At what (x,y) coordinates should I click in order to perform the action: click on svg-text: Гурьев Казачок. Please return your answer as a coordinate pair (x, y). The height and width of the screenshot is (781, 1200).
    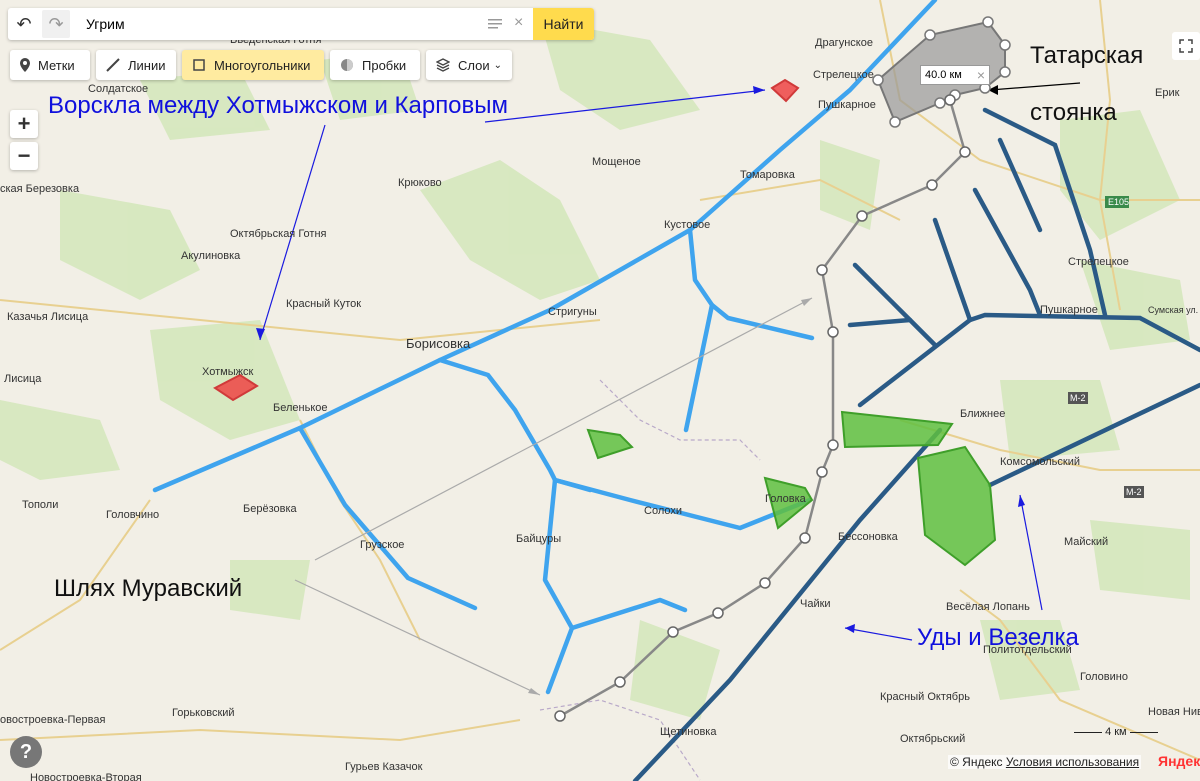
    Looking at the image, I should click on (384, 767).